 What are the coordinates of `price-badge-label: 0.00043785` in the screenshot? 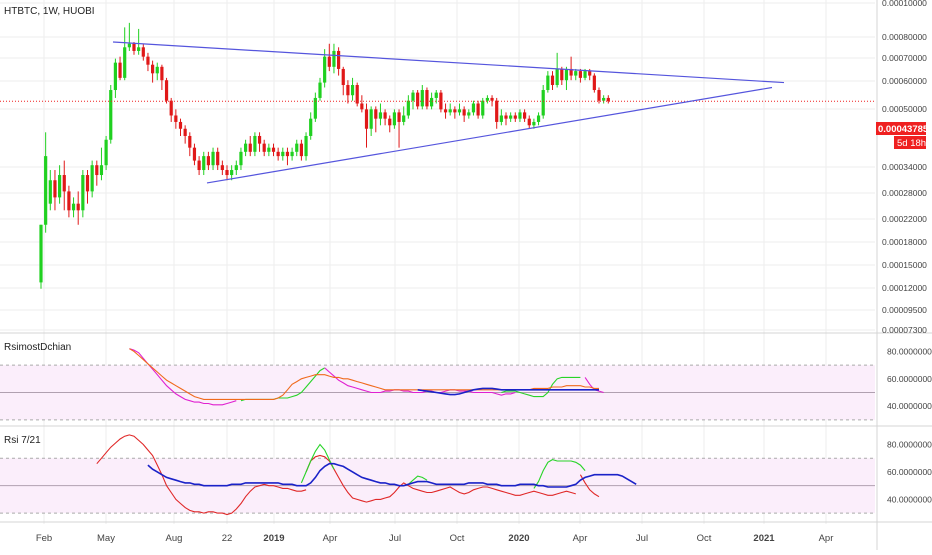 It's located at (903, 129).